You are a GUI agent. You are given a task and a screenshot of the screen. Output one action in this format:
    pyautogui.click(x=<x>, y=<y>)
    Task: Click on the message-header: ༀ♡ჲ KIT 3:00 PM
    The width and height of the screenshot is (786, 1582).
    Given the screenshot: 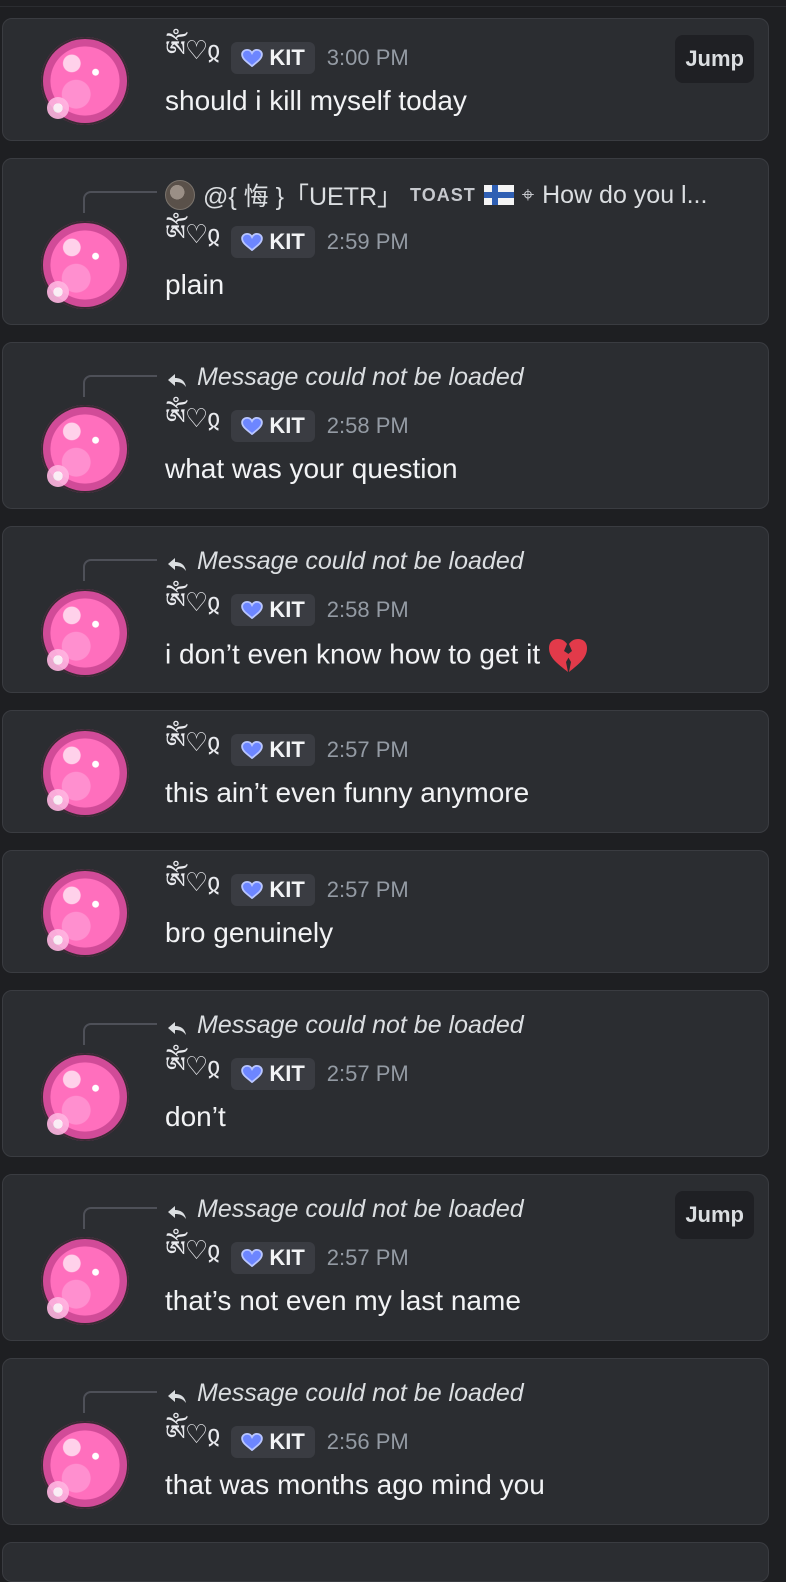 What is the action you would take?
    pyautogui.click(x=287, y=55)
    